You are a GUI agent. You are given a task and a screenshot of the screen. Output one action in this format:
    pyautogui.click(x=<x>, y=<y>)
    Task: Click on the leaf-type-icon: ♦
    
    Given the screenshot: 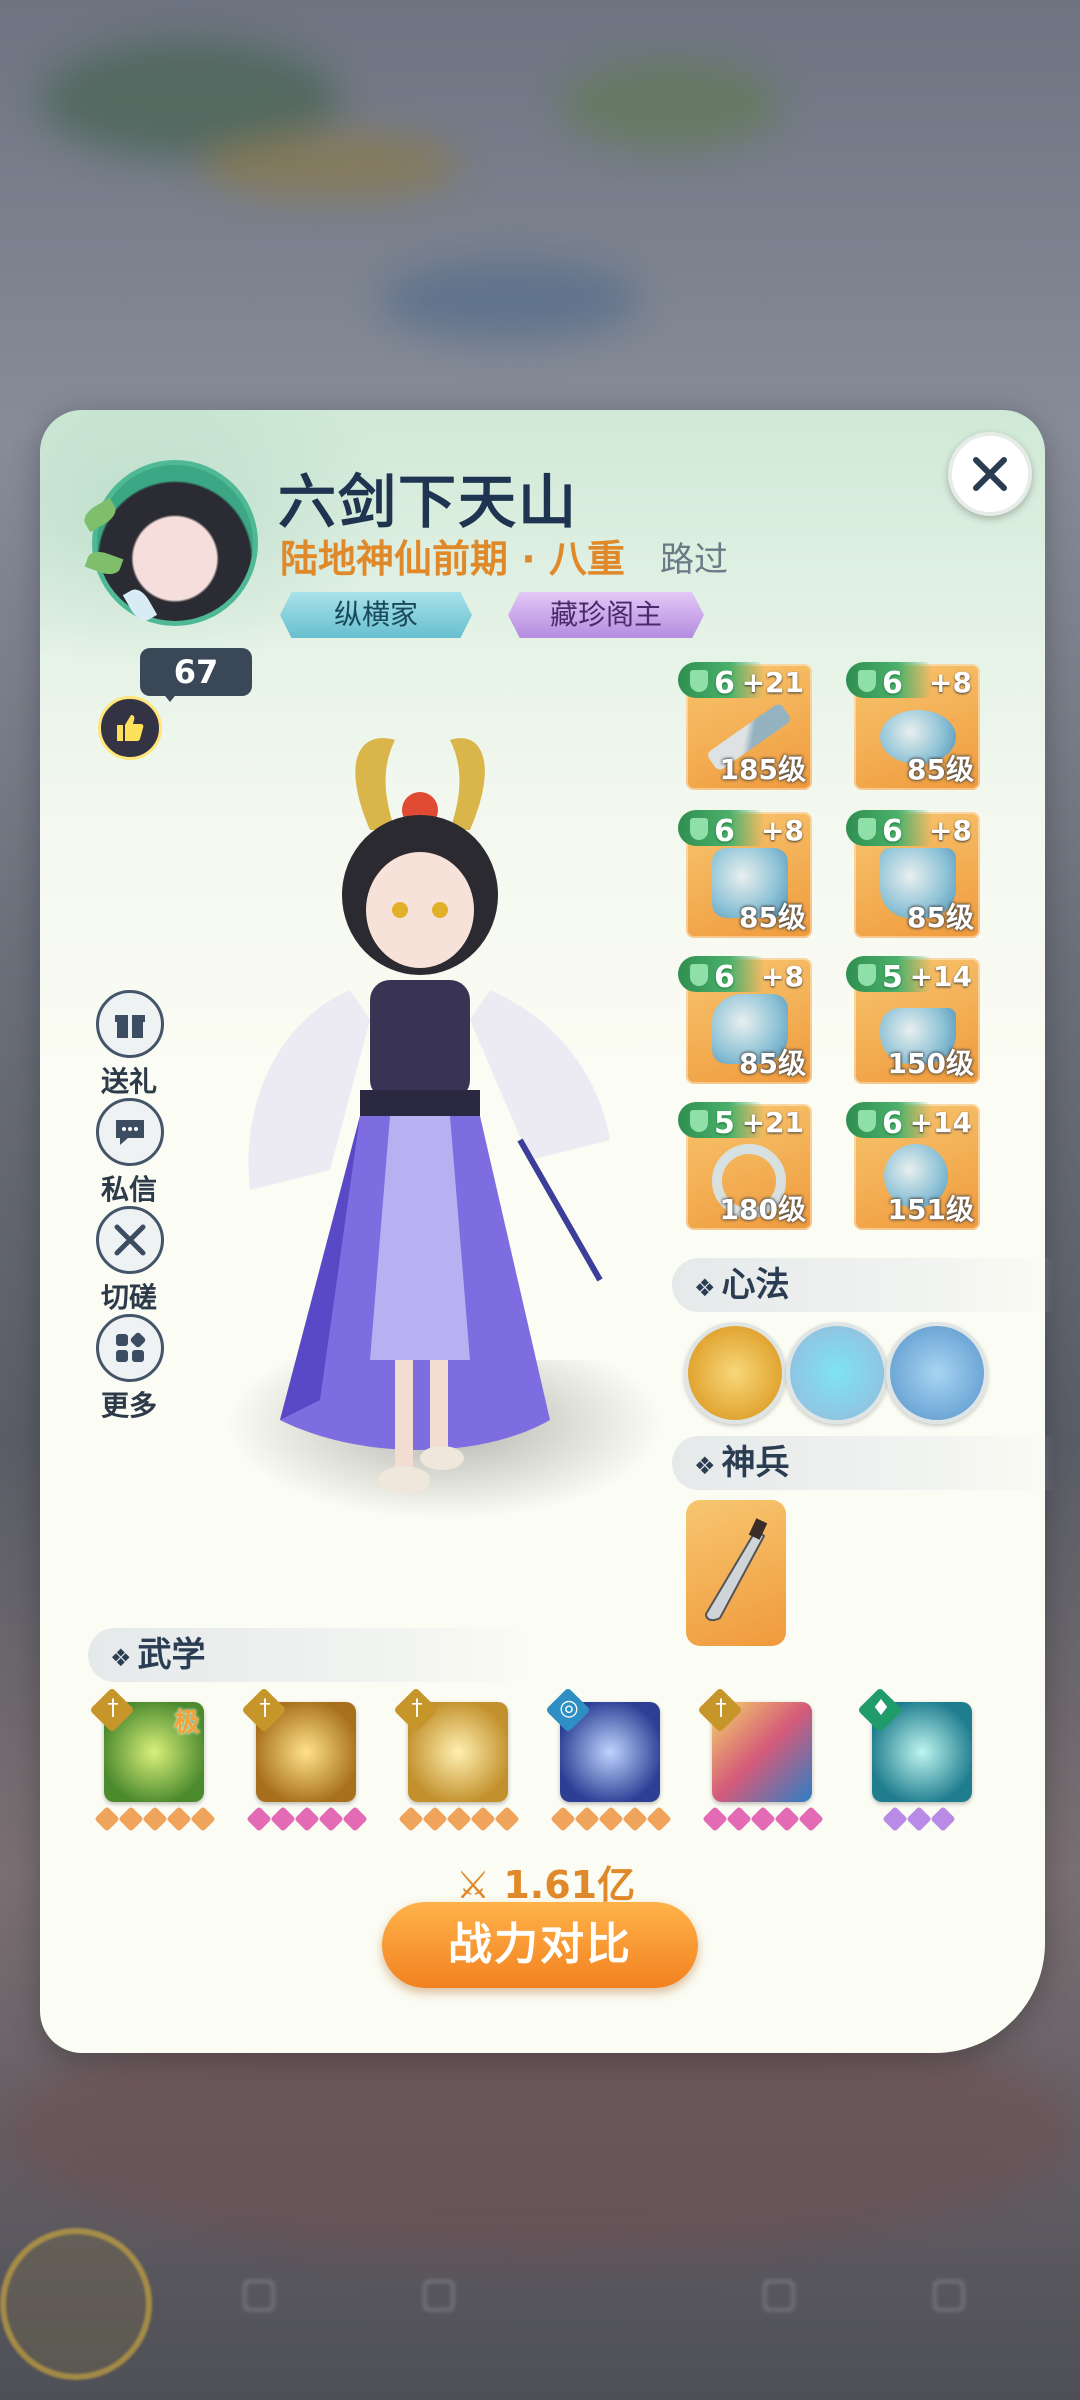 What is the action you would take?
    pyautogui.click(x=881, y=1708)
    